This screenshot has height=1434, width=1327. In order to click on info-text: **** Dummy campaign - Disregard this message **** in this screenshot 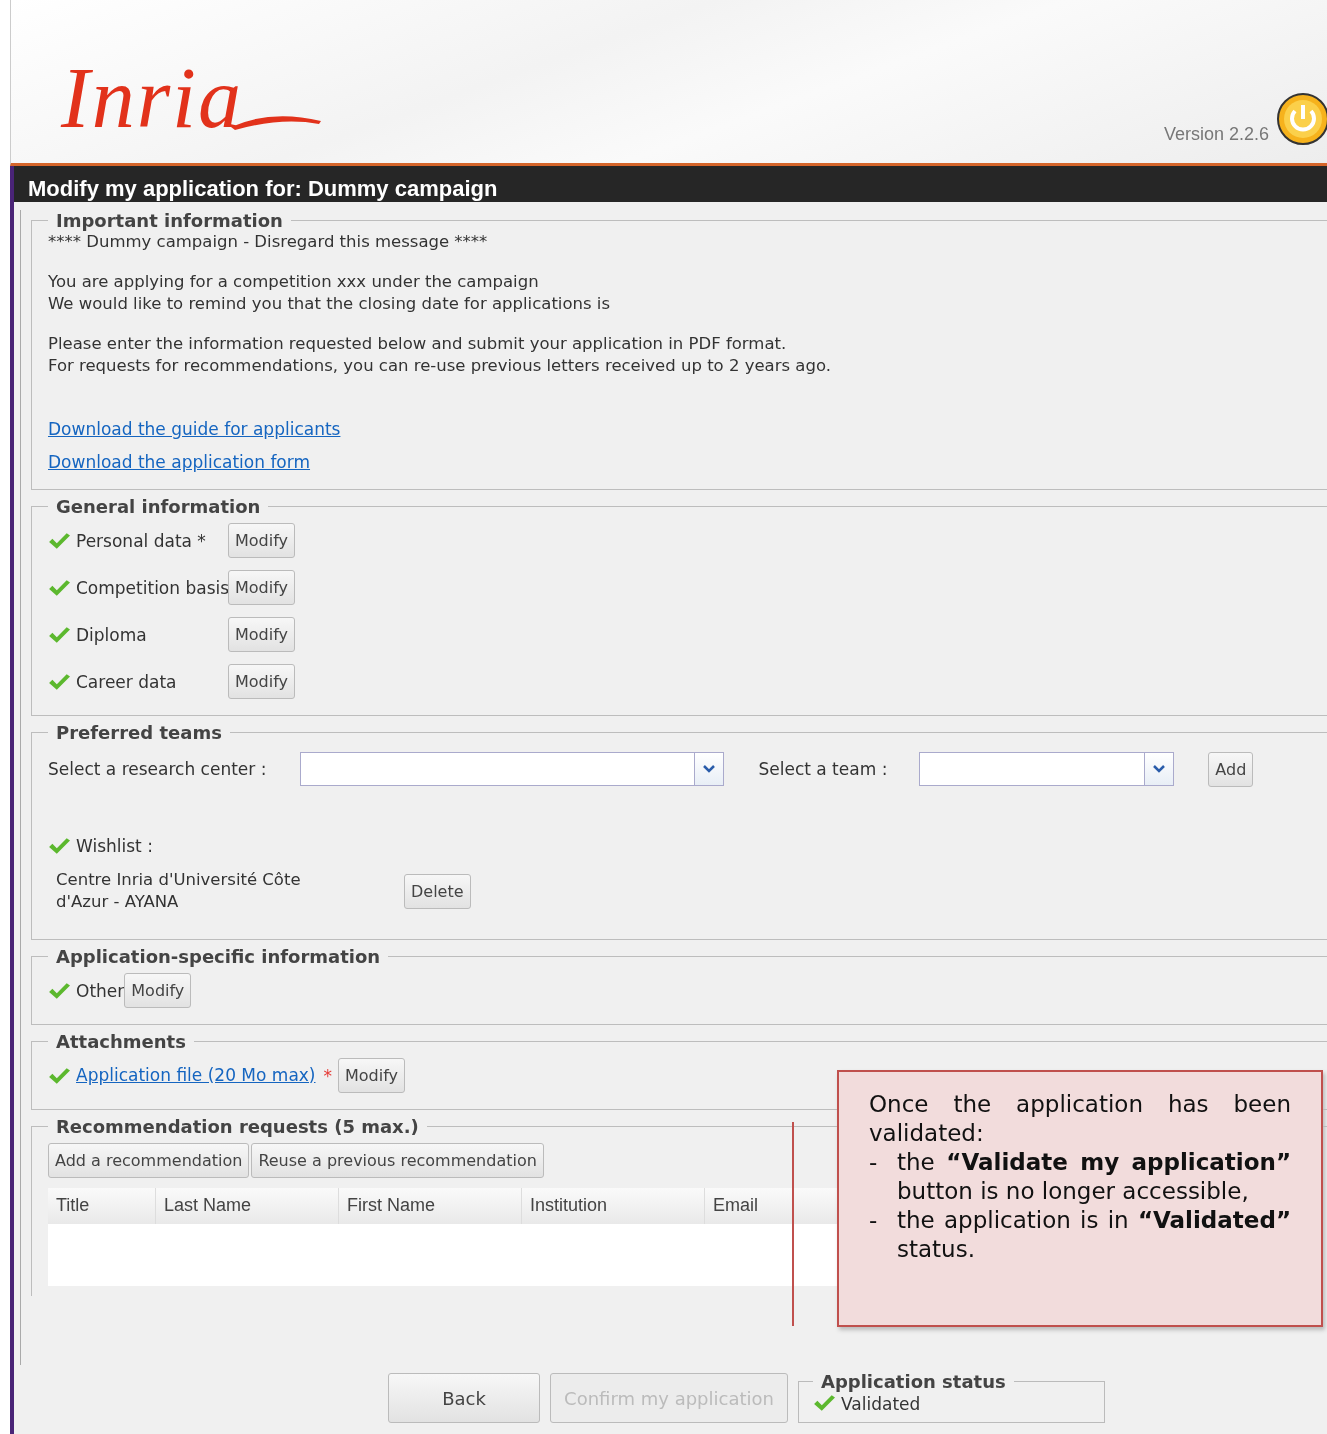, I will do `click(268, 242)`.